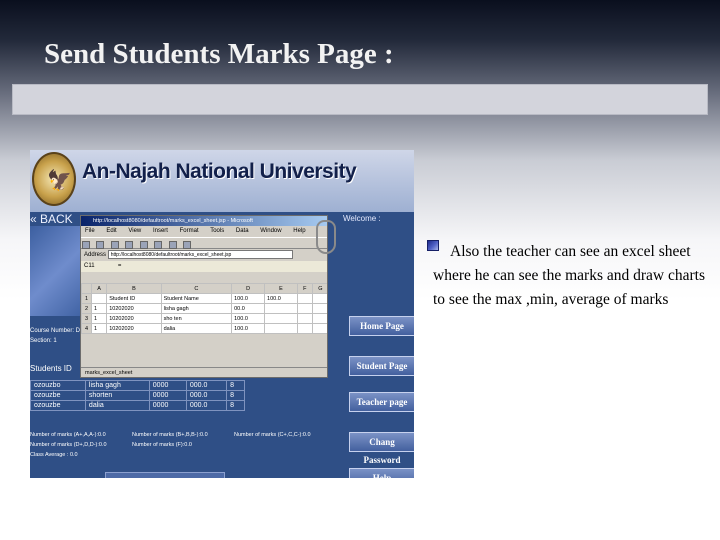  What do you see at coordinates (196, 308) in the screenshot?
I see `sheet-cell: lisha gagh` at bounding box center [196, 308].